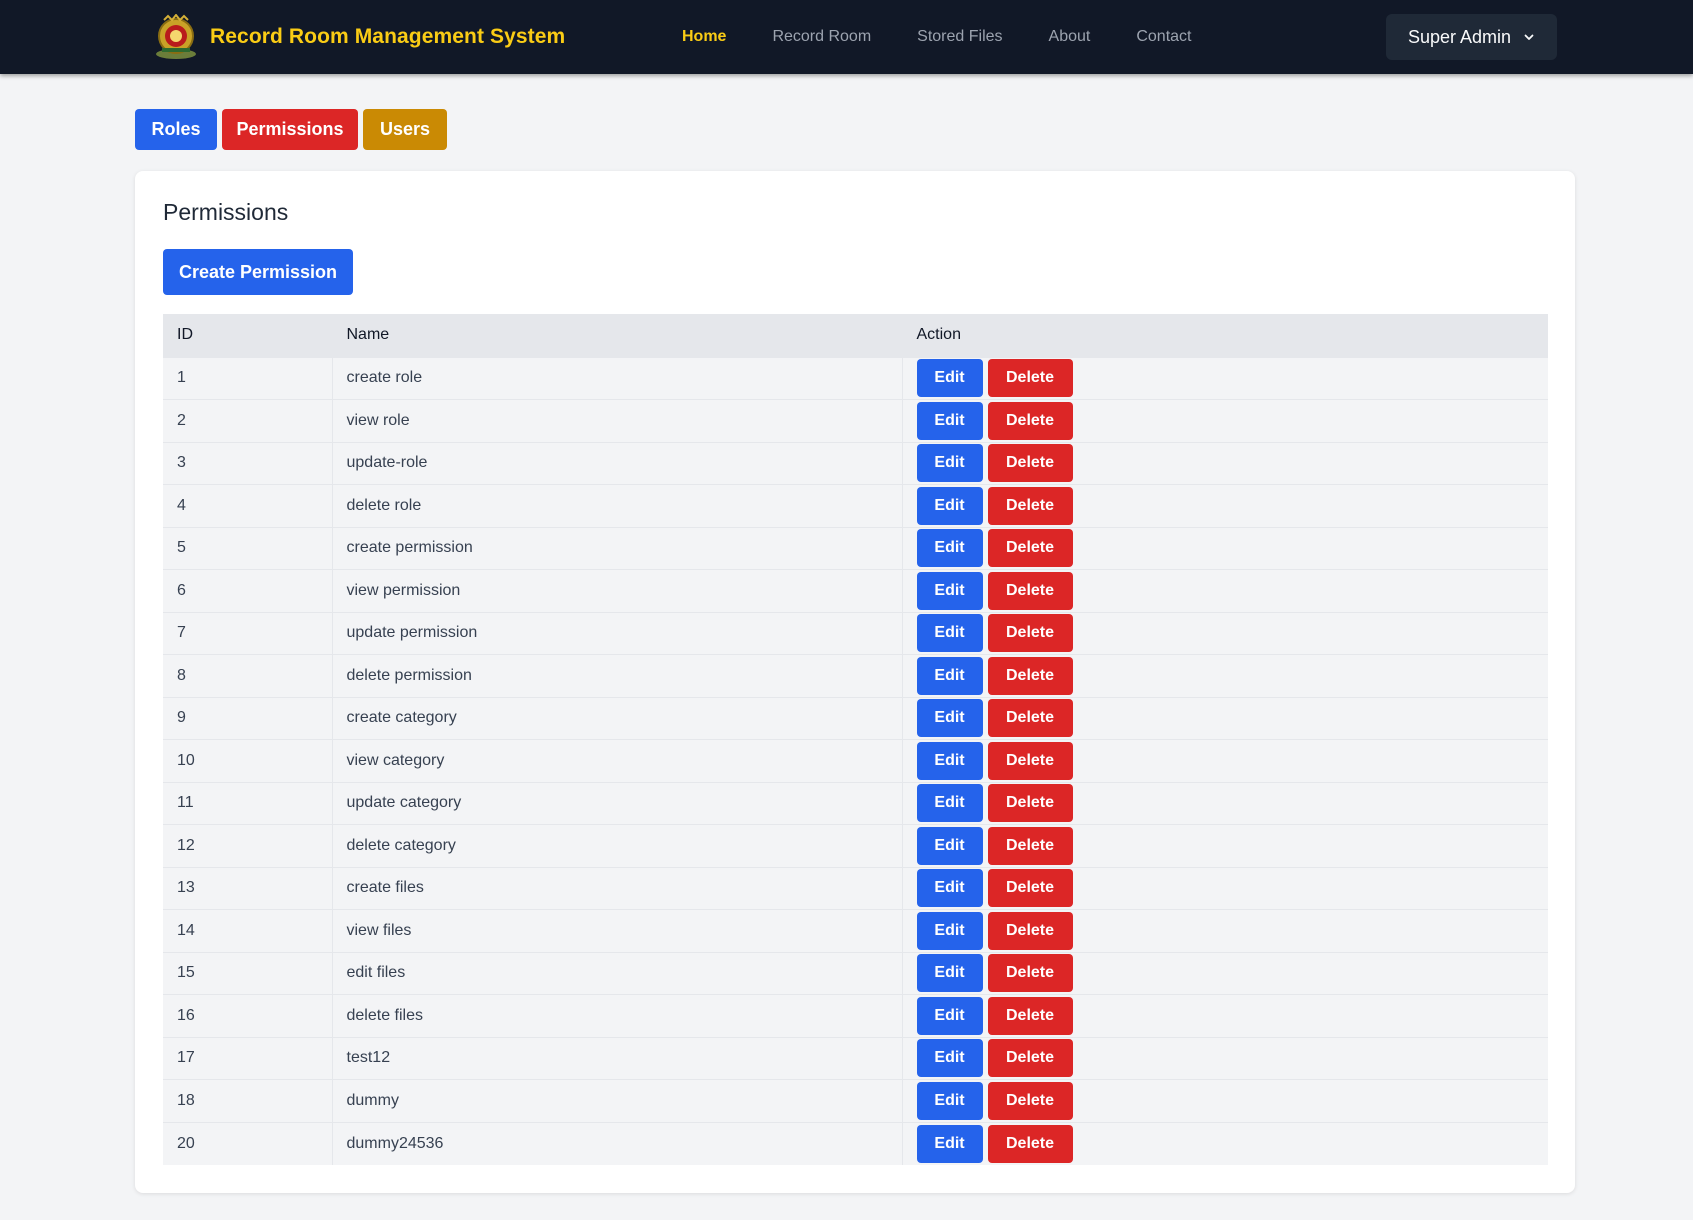  I want to click on nav-link-stored-files: Stored Files, so click(959, 37).